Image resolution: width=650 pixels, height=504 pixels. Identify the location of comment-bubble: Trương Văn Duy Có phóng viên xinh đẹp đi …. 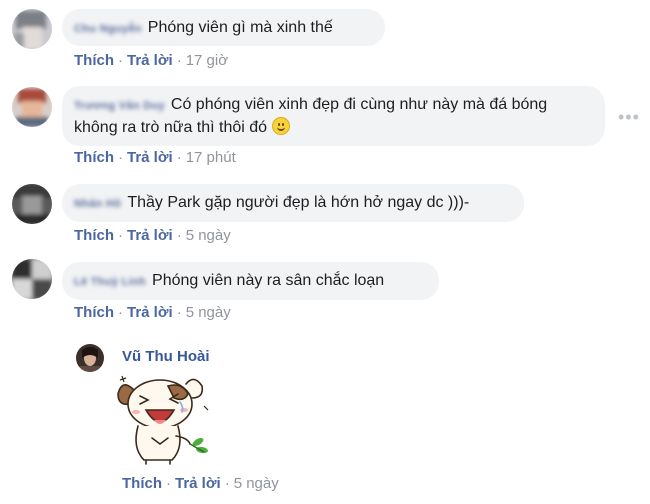
(333, 116).